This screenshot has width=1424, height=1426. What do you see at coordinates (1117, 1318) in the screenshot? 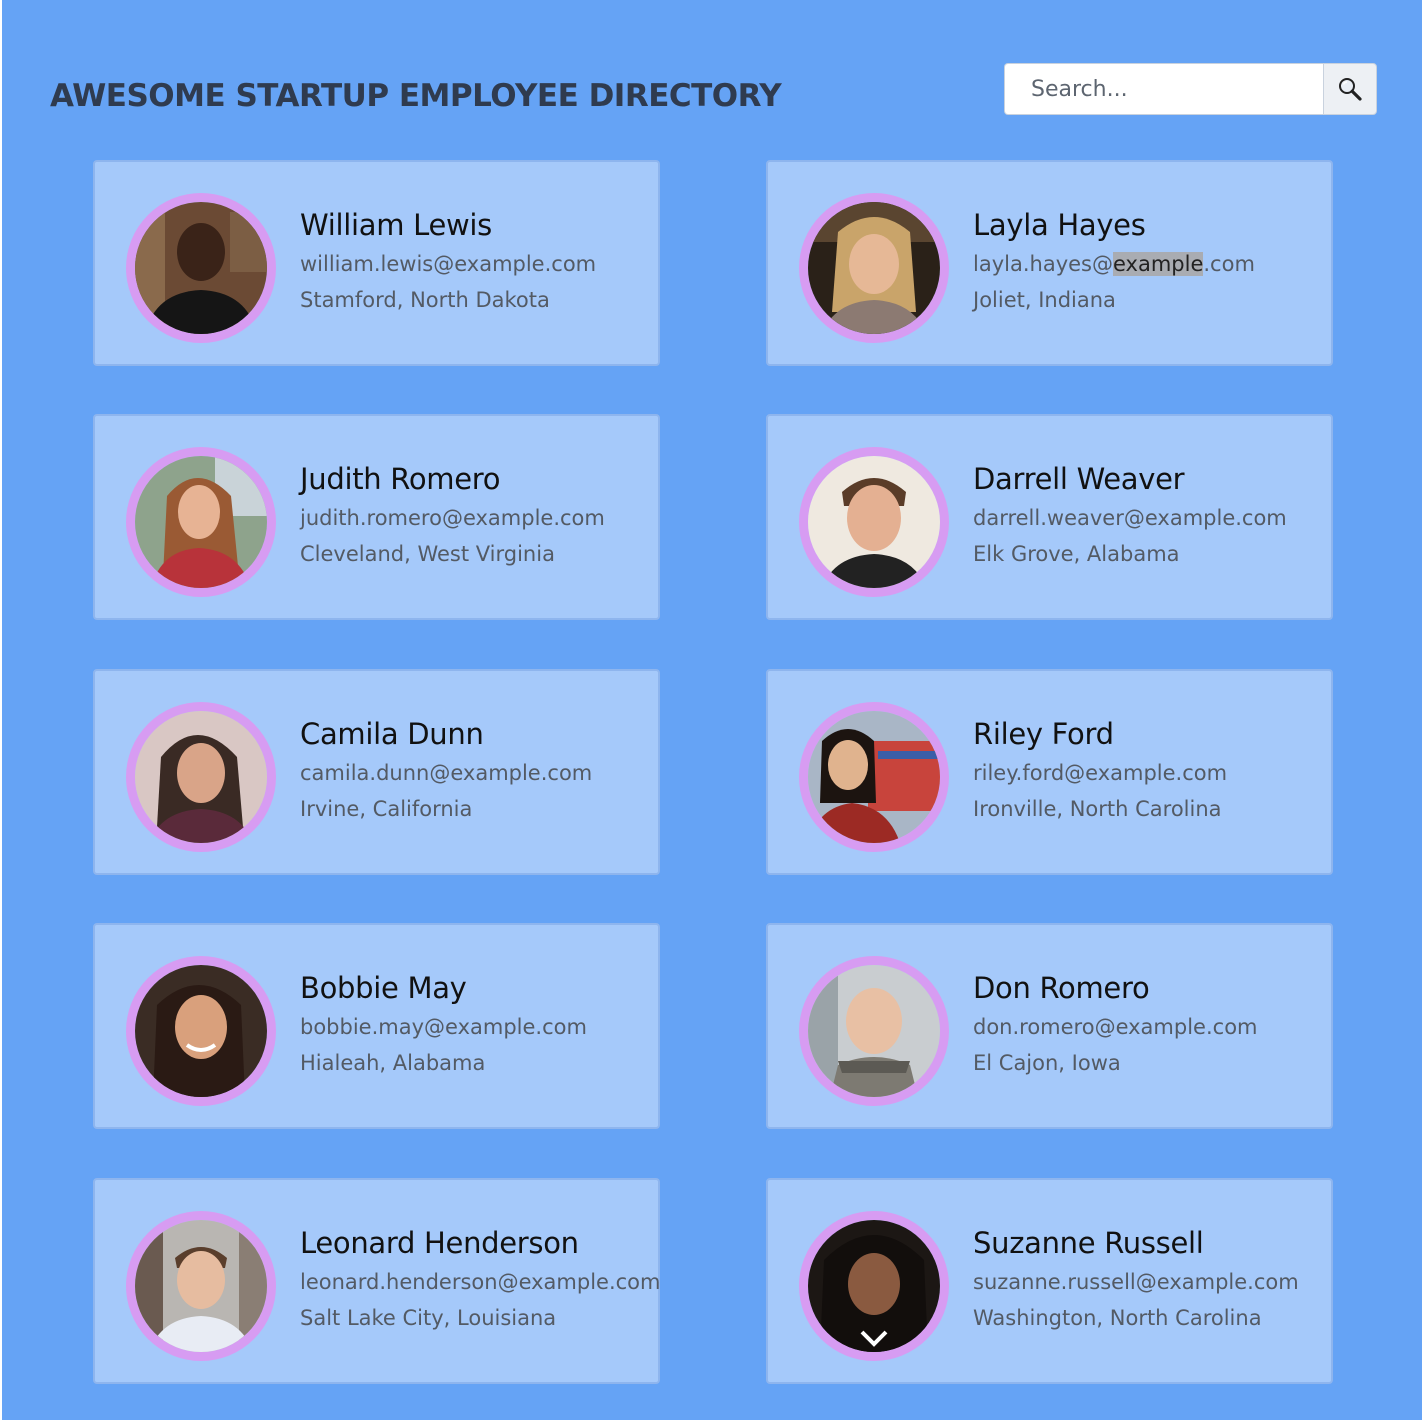
I see `employee-location: Washington, North Carolina` at bounding box center [1117, 1318].